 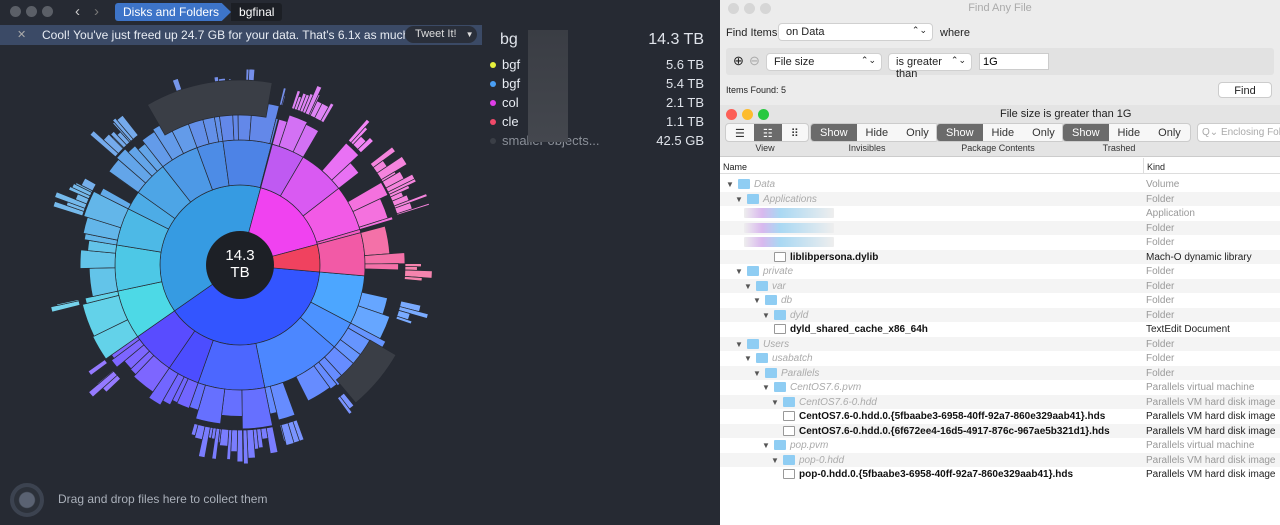 I want to click on center-total: 14.3 TB, so click(x=240, y=265).